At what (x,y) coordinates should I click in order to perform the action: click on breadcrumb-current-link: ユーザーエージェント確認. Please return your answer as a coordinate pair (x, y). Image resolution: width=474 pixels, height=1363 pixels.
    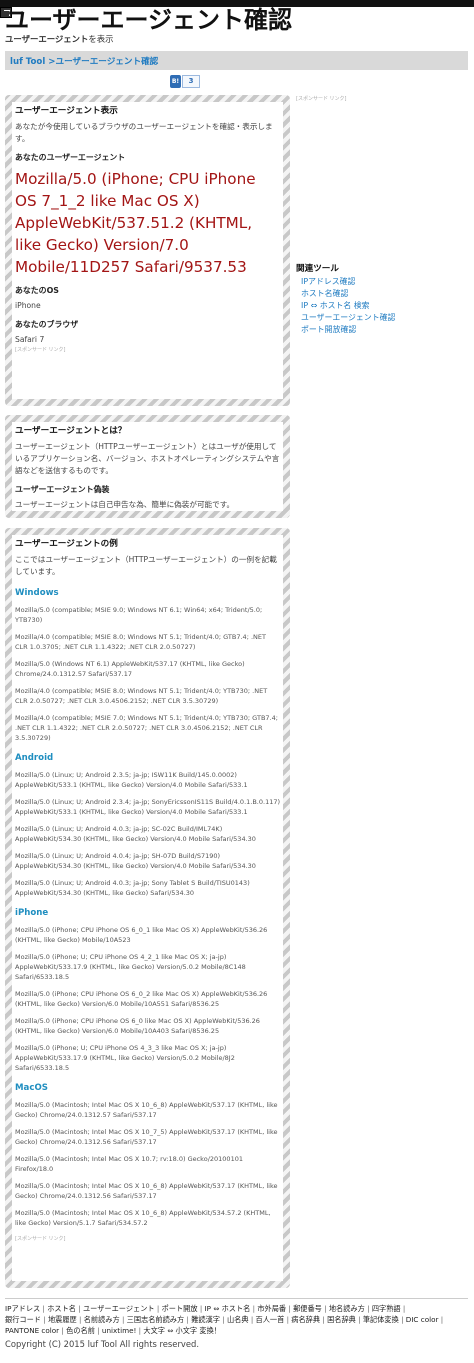
    Looking at the image, I should click on (106, 62).